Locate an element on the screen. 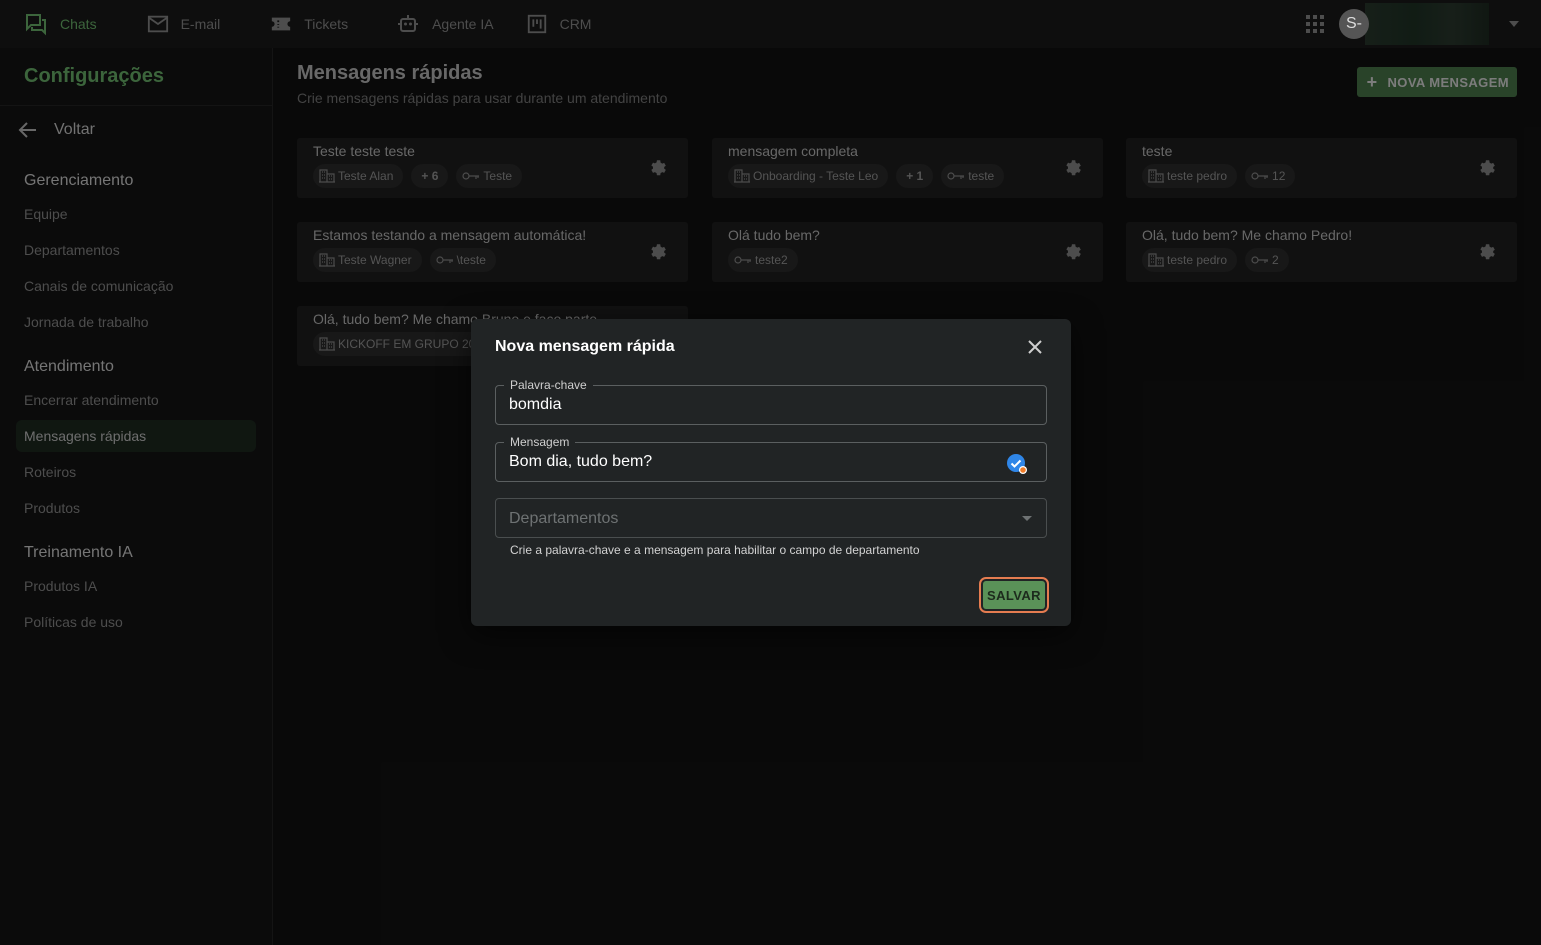  departments-placeholder: Departamentos is located at coordinates (564, 518).